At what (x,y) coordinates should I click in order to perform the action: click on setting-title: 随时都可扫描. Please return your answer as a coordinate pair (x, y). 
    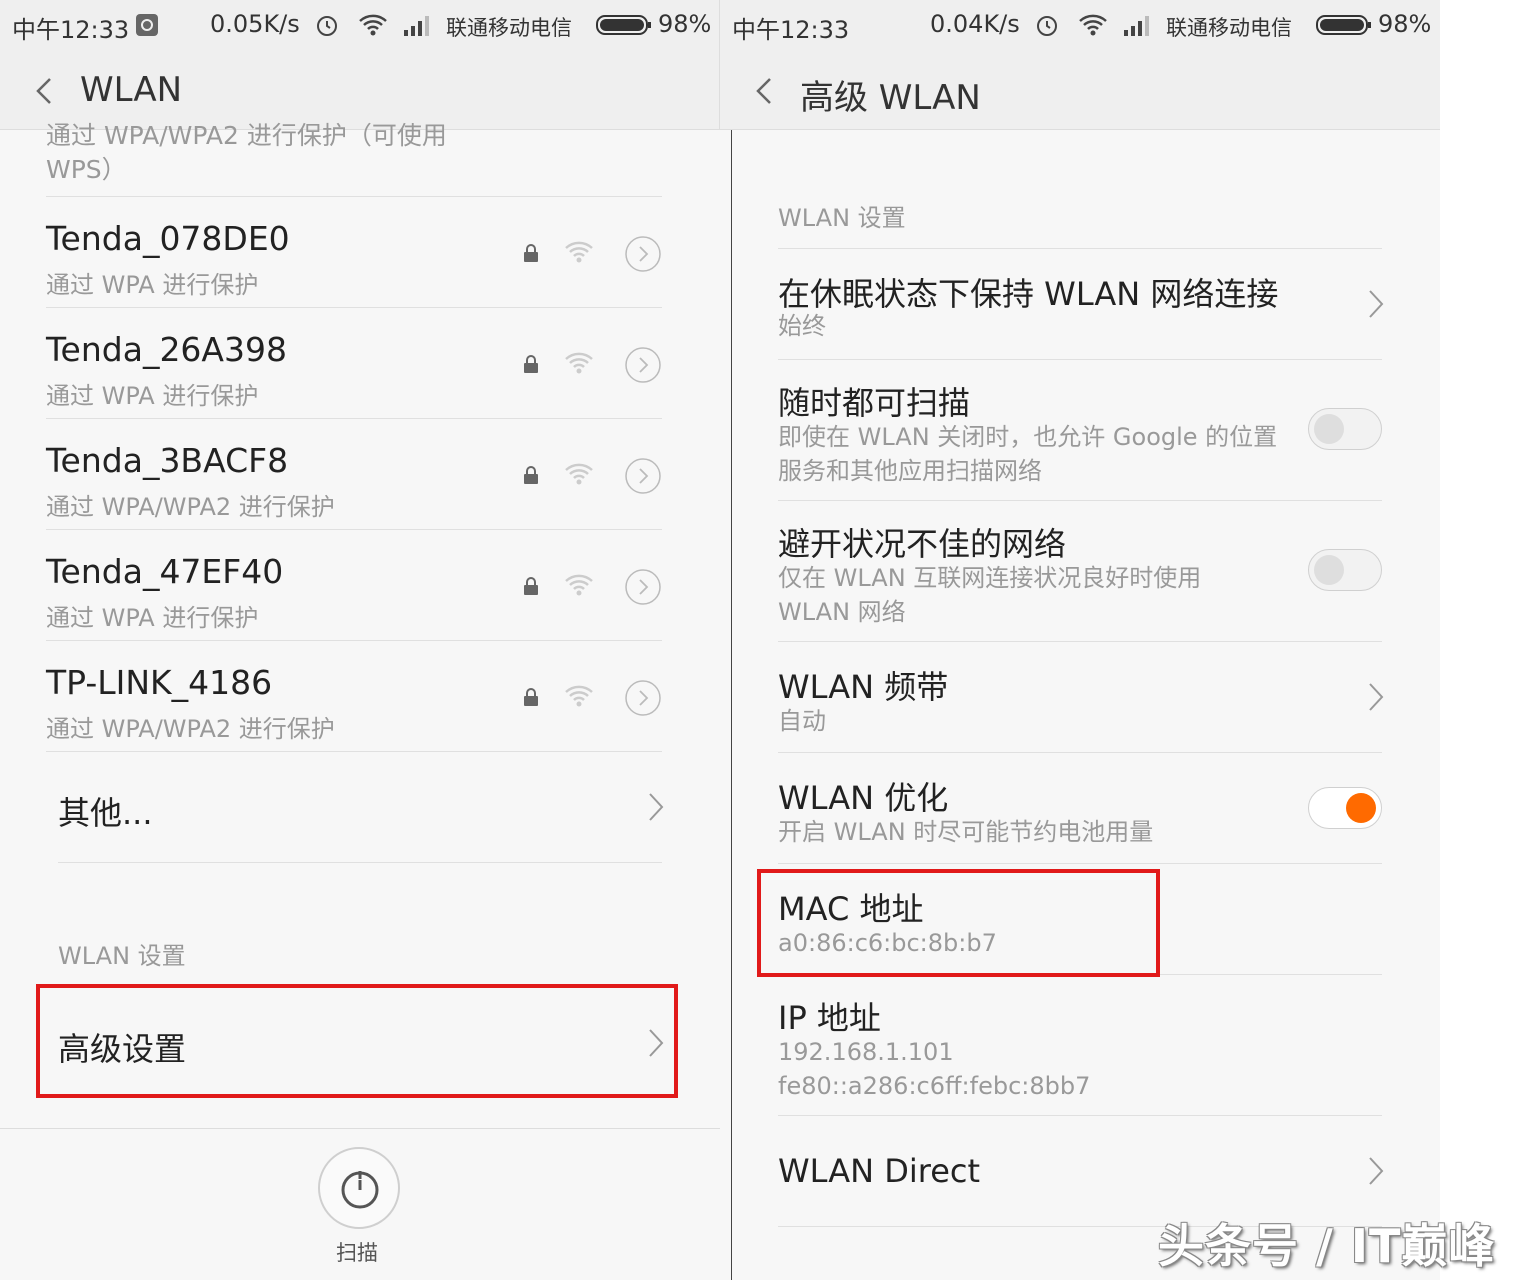
    Looking at the image, I should click on (874, 403).